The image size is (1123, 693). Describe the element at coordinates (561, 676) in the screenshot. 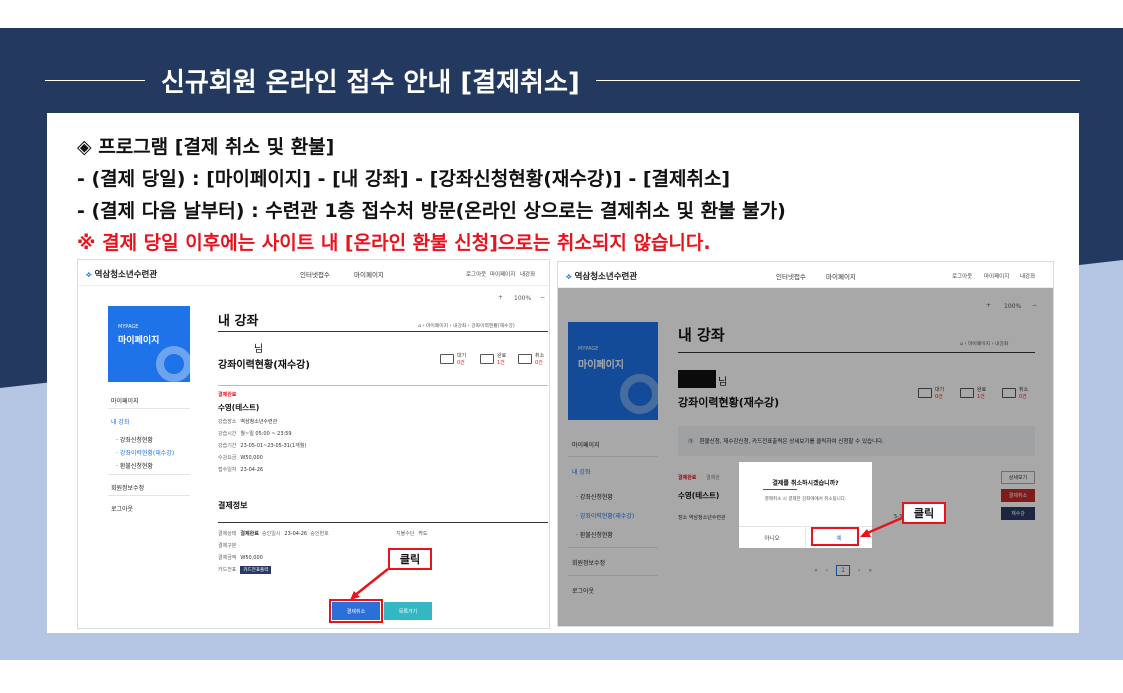

I see `slide-bottom-band` at that location.